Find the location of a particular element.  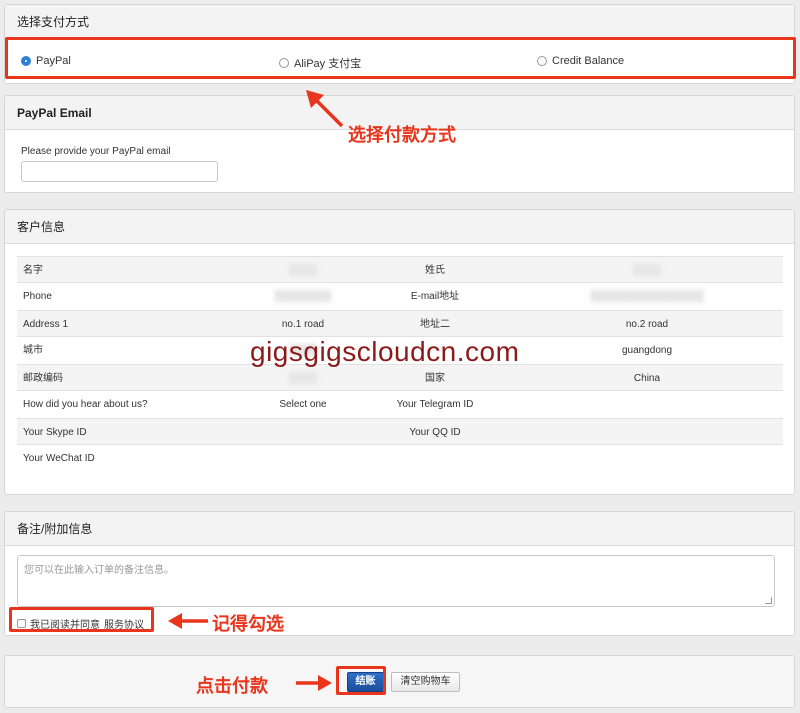

notes-heading: 备注/附加信息 is located at coordinates (399, 529).